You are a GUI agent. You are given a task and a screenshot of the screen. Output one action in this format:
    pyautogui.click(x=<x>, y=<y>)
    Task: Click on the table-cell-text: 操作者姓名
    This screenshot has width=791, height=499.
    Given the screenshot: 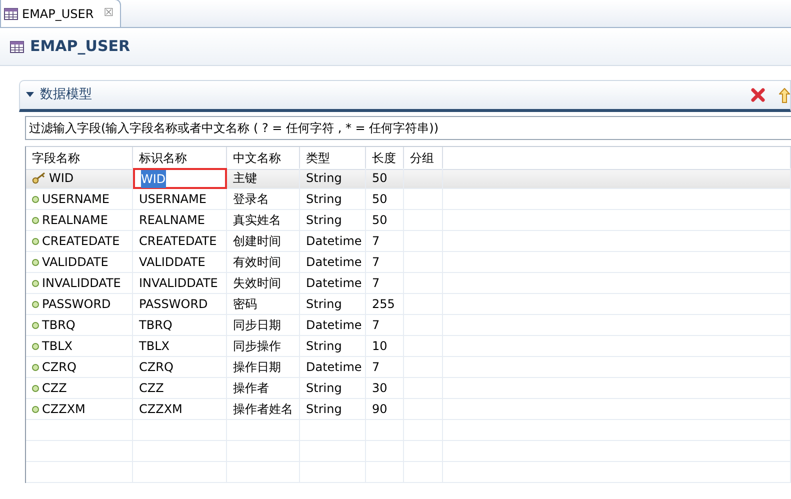 What is the action you would take?
    pyautogui.click(x=263, y=409)
    